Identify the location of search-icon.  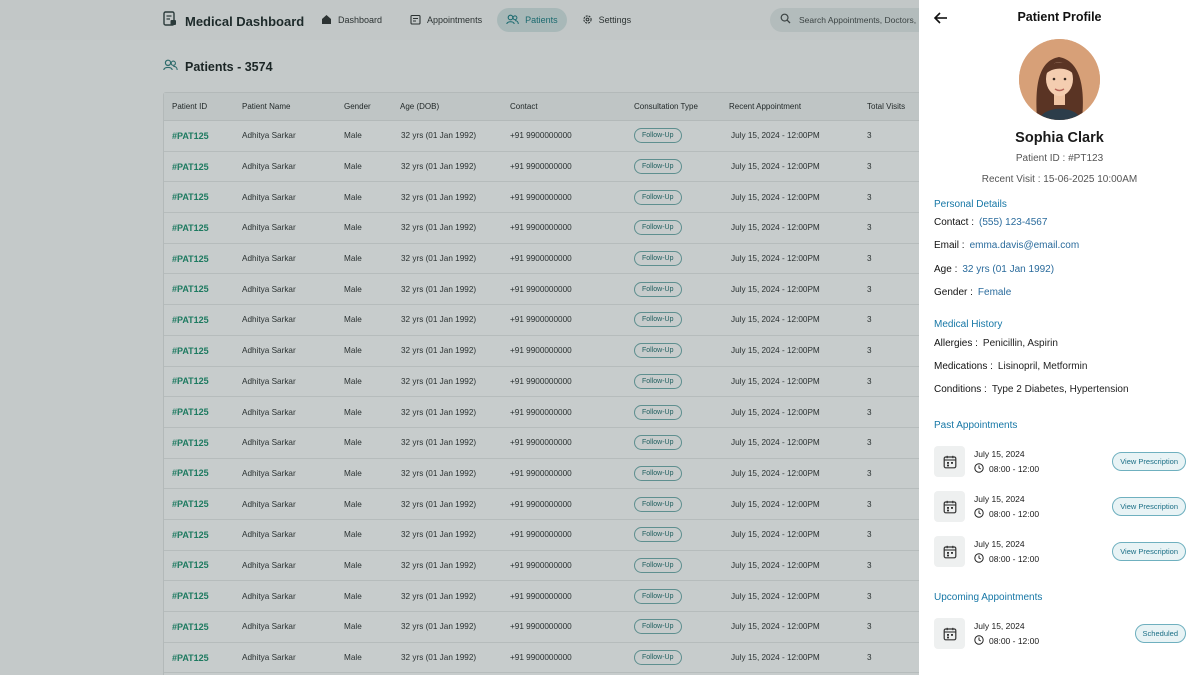
(785, 20).